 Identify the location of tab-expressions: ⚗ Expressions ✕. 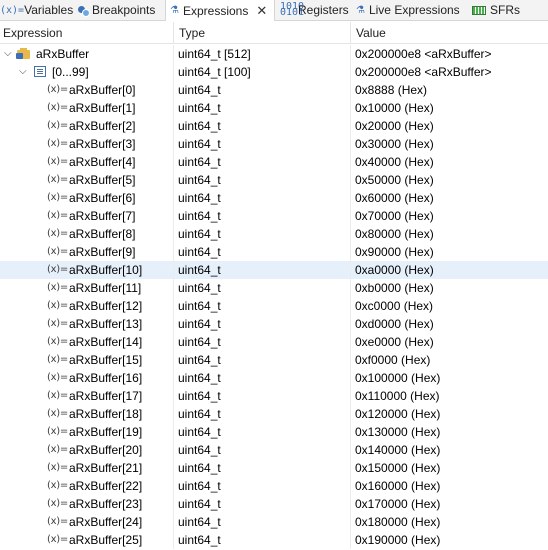
(220, 10).